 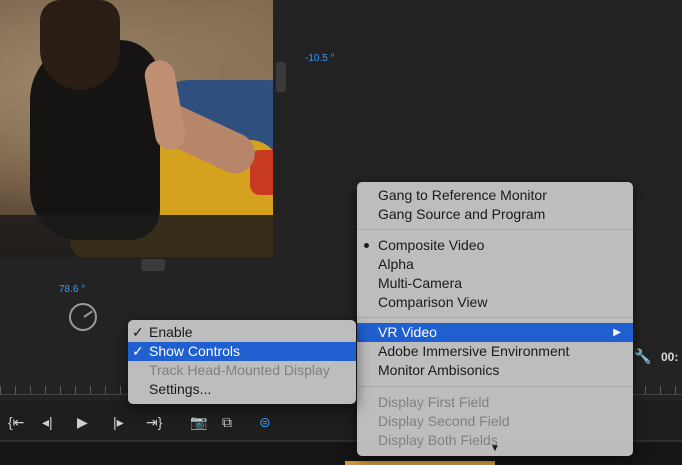 What do you see at coordinates (669, 357) in the screenshot?
I see `timecode: 00:` at bounding box center [669, 357].